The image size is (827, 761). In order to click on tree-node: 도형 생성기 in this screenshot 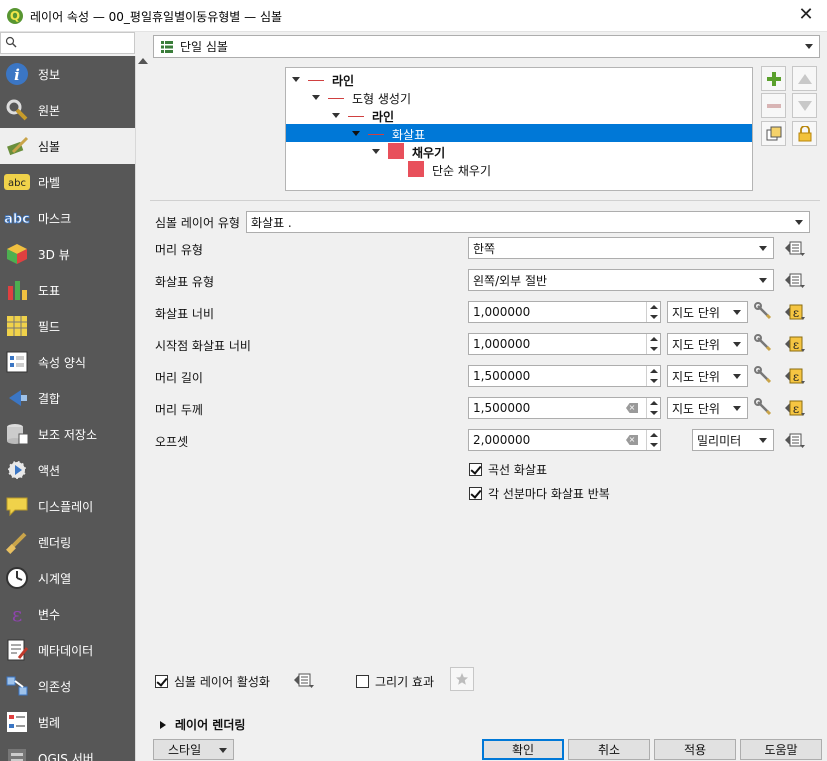, I will do `click(519, 97)`.